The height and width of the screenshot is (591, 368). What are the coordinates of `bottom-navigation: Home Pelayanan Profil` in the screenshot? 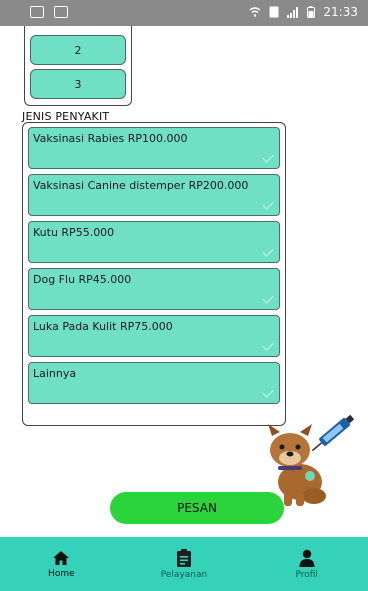 It's located at (184, 564).